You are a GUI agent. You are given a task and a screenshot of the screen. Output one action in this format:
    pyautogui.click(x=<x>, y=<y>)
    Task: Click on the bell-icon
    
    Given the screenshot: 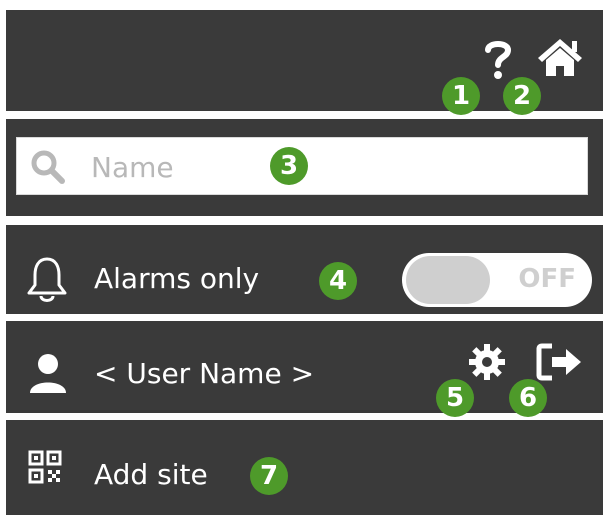 What is the action you would take?
    pyautogui.click(x=47, y=279)
    